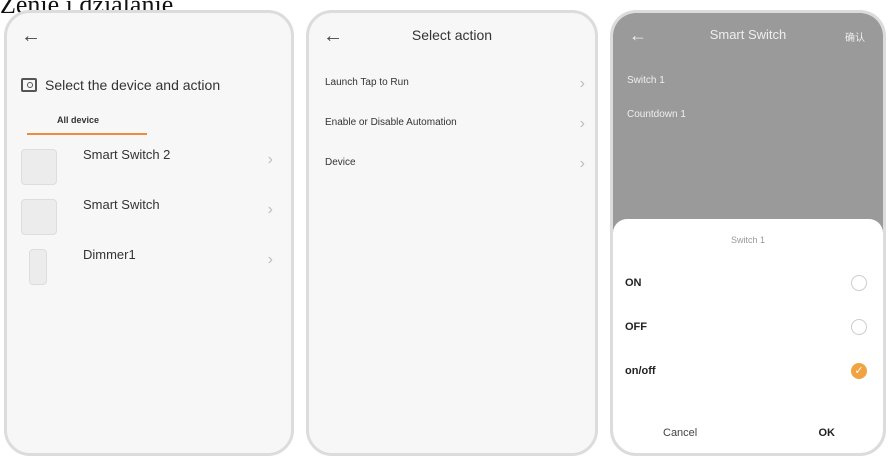 This screenshot has width=888, height=460. What do you see at coordinates (133, 85) in the screenshot?
I see `select-device-title: Select the device and action` at bounding box center [133, 85].